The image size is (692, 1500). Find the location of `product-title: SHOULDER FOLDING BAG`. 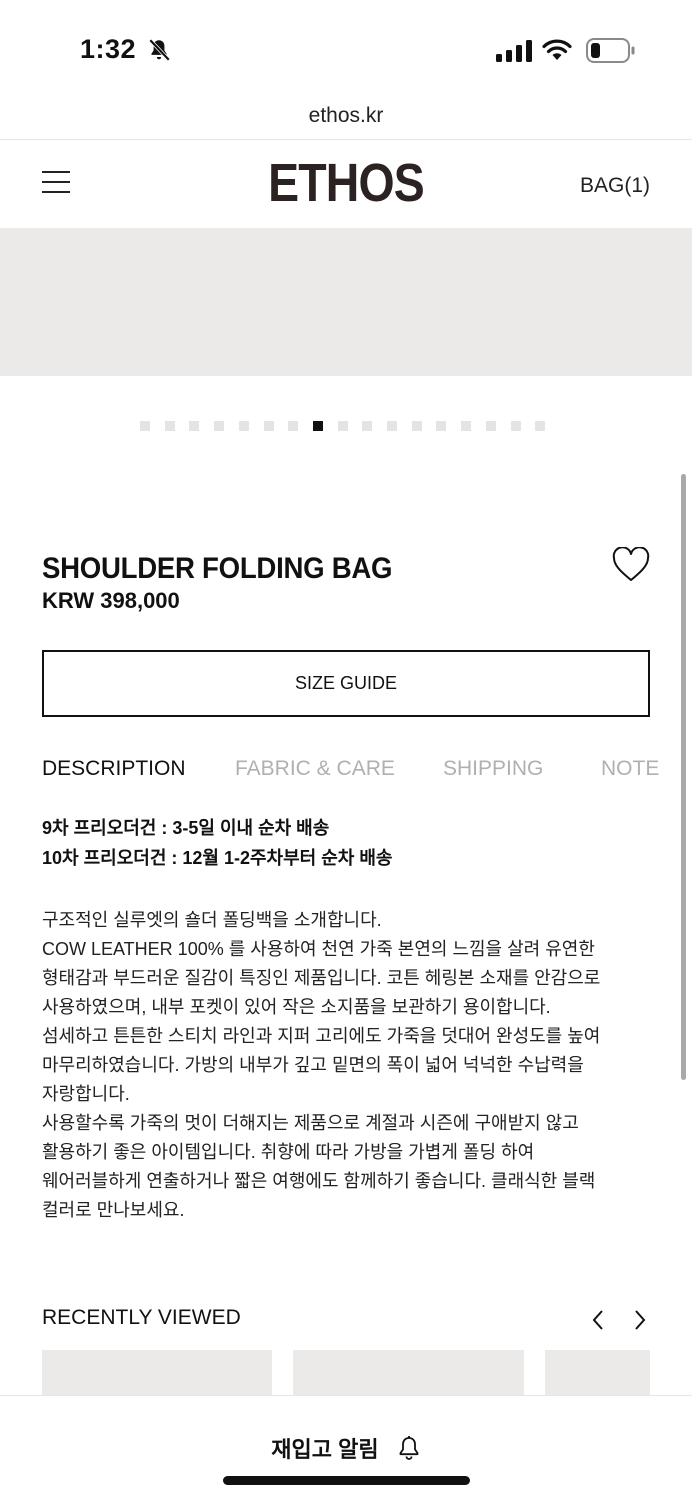

product-title: SHOULDER FOLDING BAG is located at coordinates (217, 568).